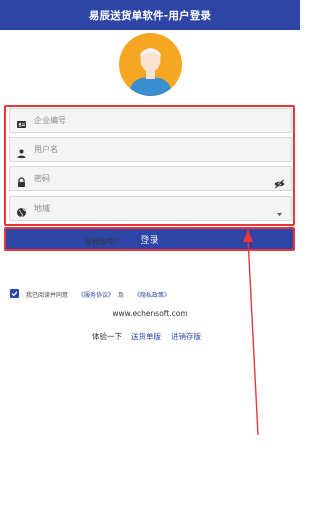  What do you see at coordinates (47, 295) in the screenshot?
I see `agreement-text: 我已阅读并同意` at bounding box center [47, 295].